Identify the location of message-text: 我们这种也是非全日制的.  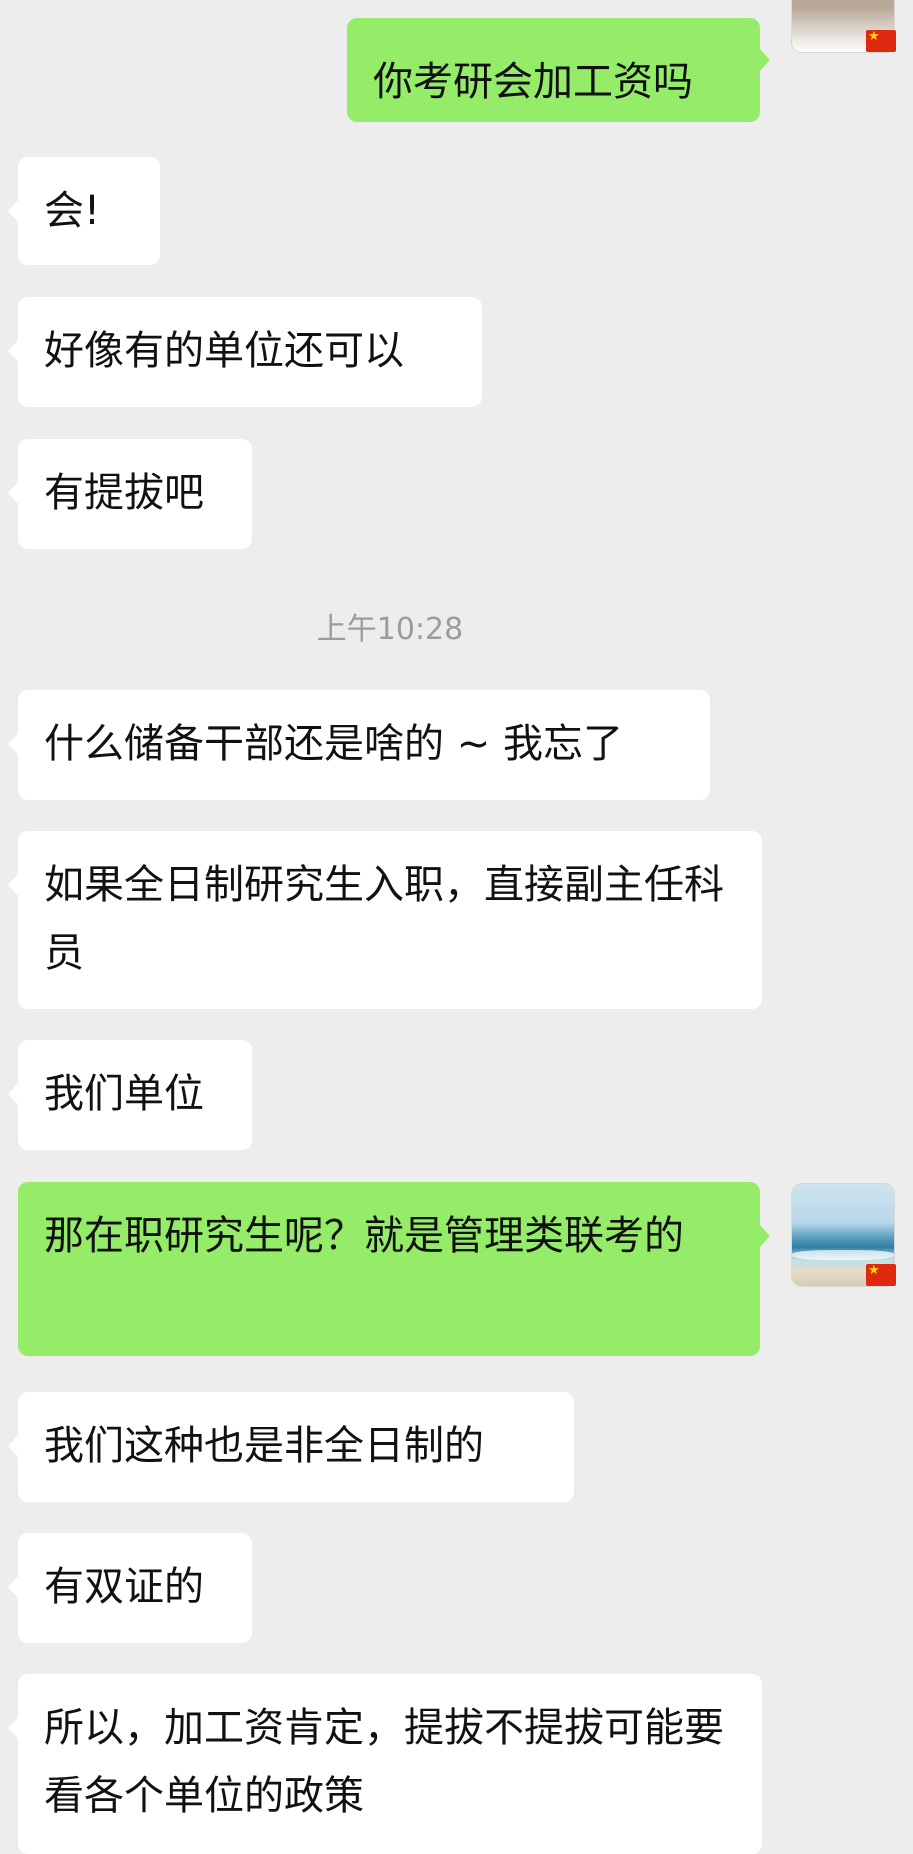
(264, 1446).